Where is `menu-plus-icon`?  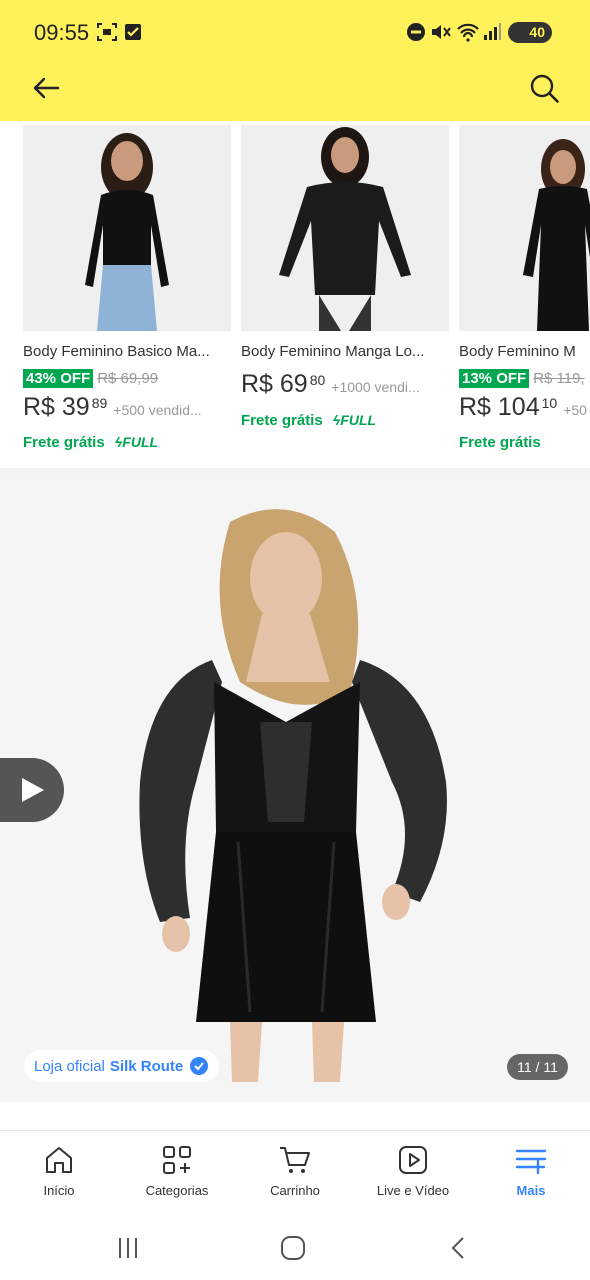
menu-plus-icon is located at coordinates (531, 1162).